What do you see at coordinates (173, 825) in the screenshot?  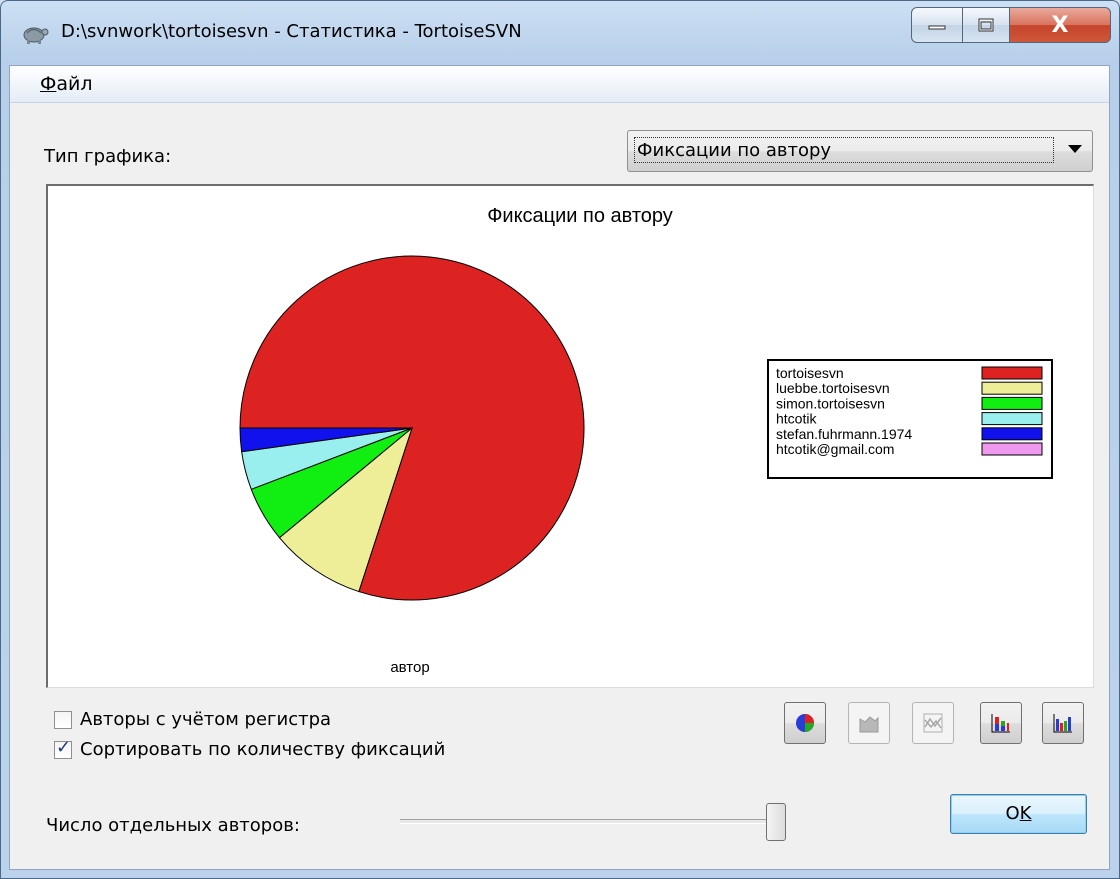 I see `authors-count-label: Число отдельных авторов:` at bounding box center [173, 825].